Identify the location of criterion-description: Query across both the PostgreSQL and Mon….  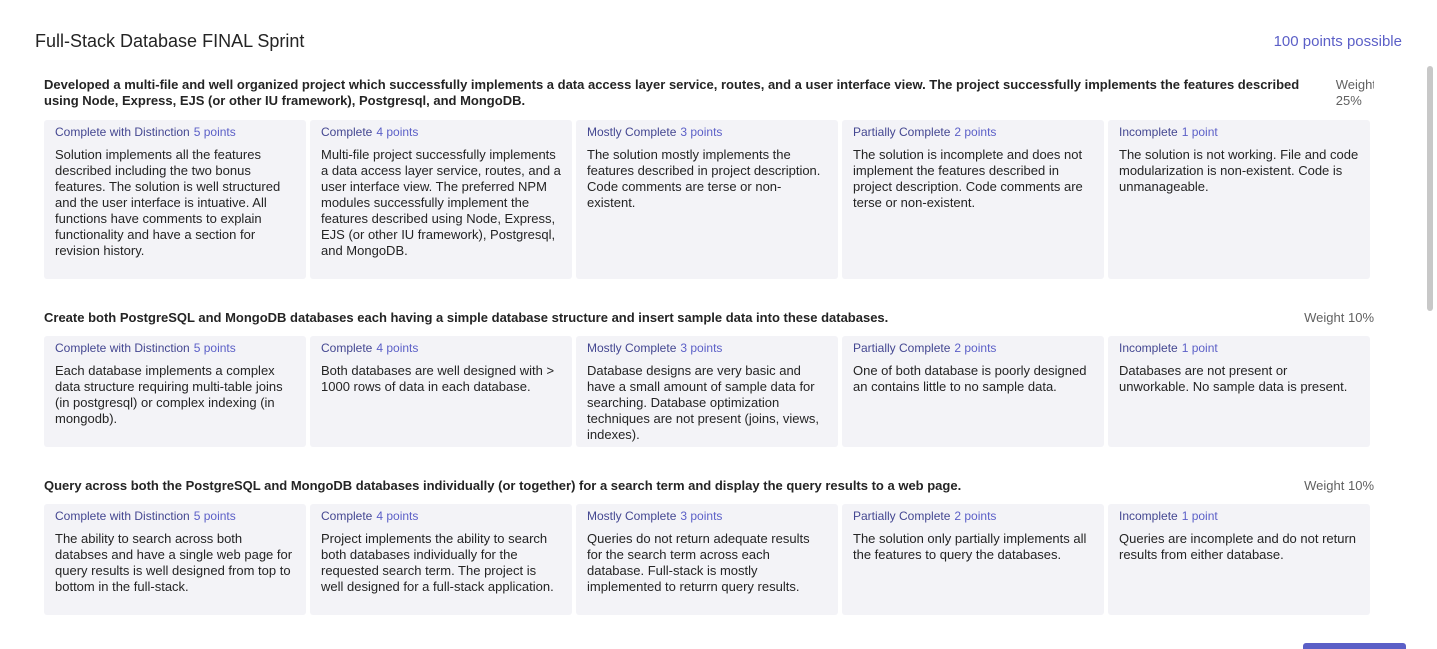
(503, 485).